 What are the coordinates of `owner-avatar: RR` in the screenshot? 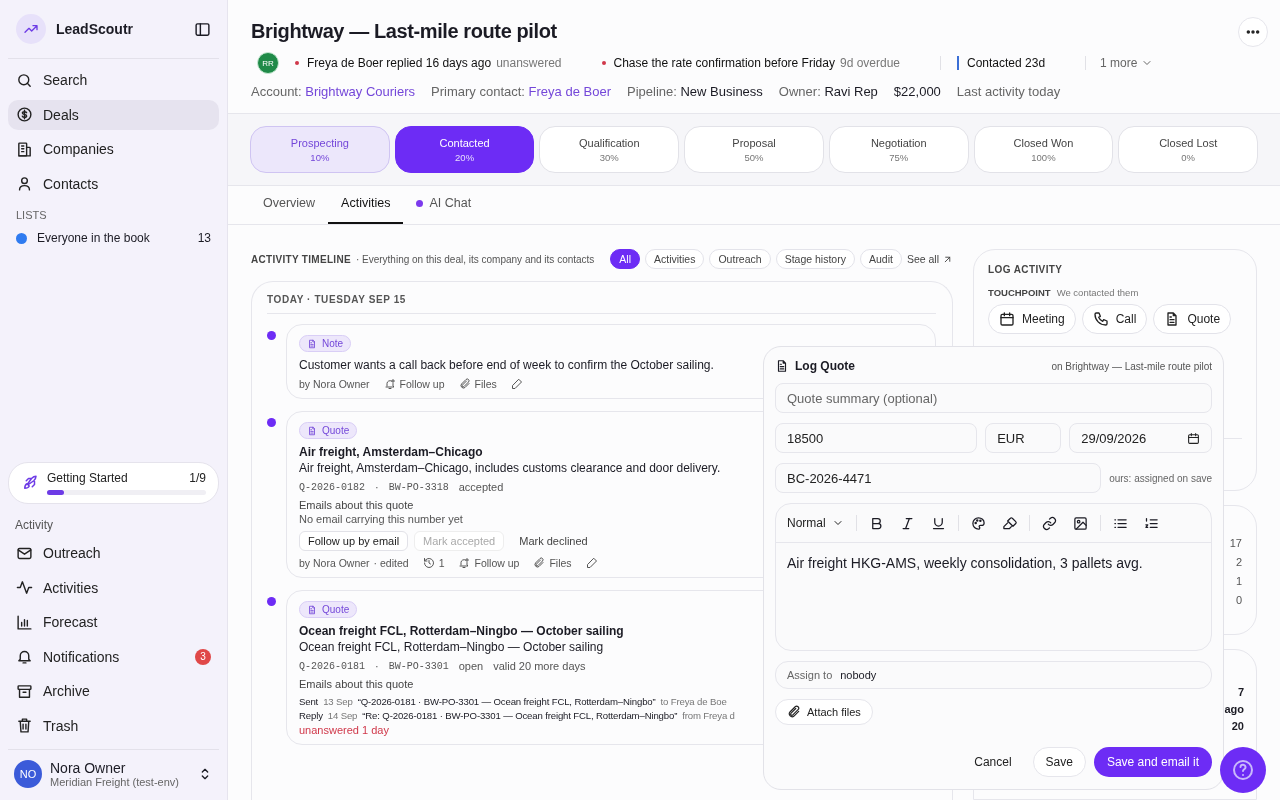 It's located at (268, 63).